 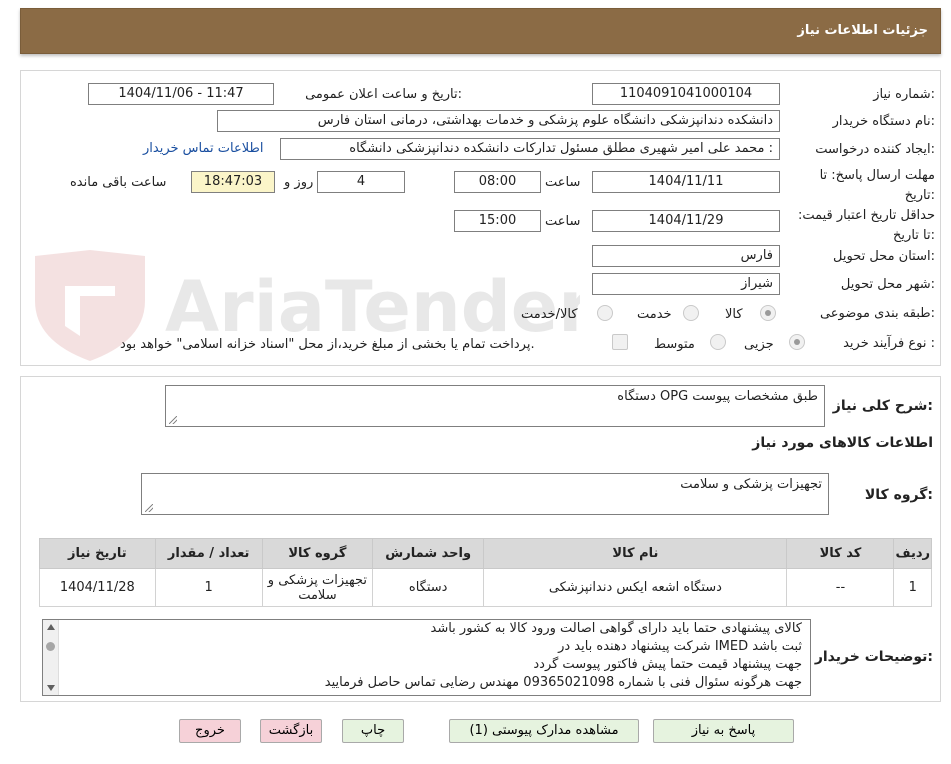 I want to click on page-header: جزئیات اطلاعات نیاز, so click(x=480, y=31).